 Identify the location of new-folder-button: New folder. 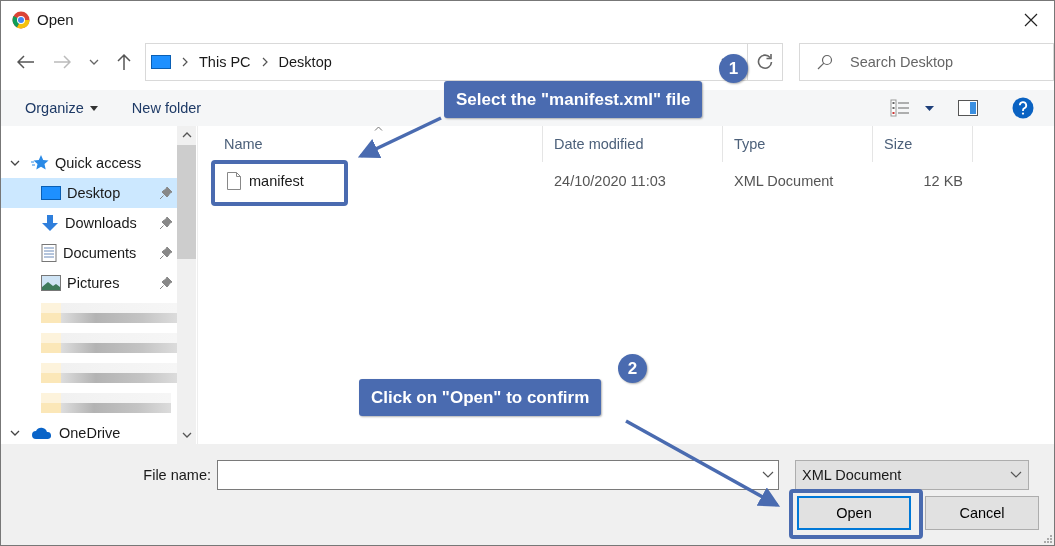
(166, 108).